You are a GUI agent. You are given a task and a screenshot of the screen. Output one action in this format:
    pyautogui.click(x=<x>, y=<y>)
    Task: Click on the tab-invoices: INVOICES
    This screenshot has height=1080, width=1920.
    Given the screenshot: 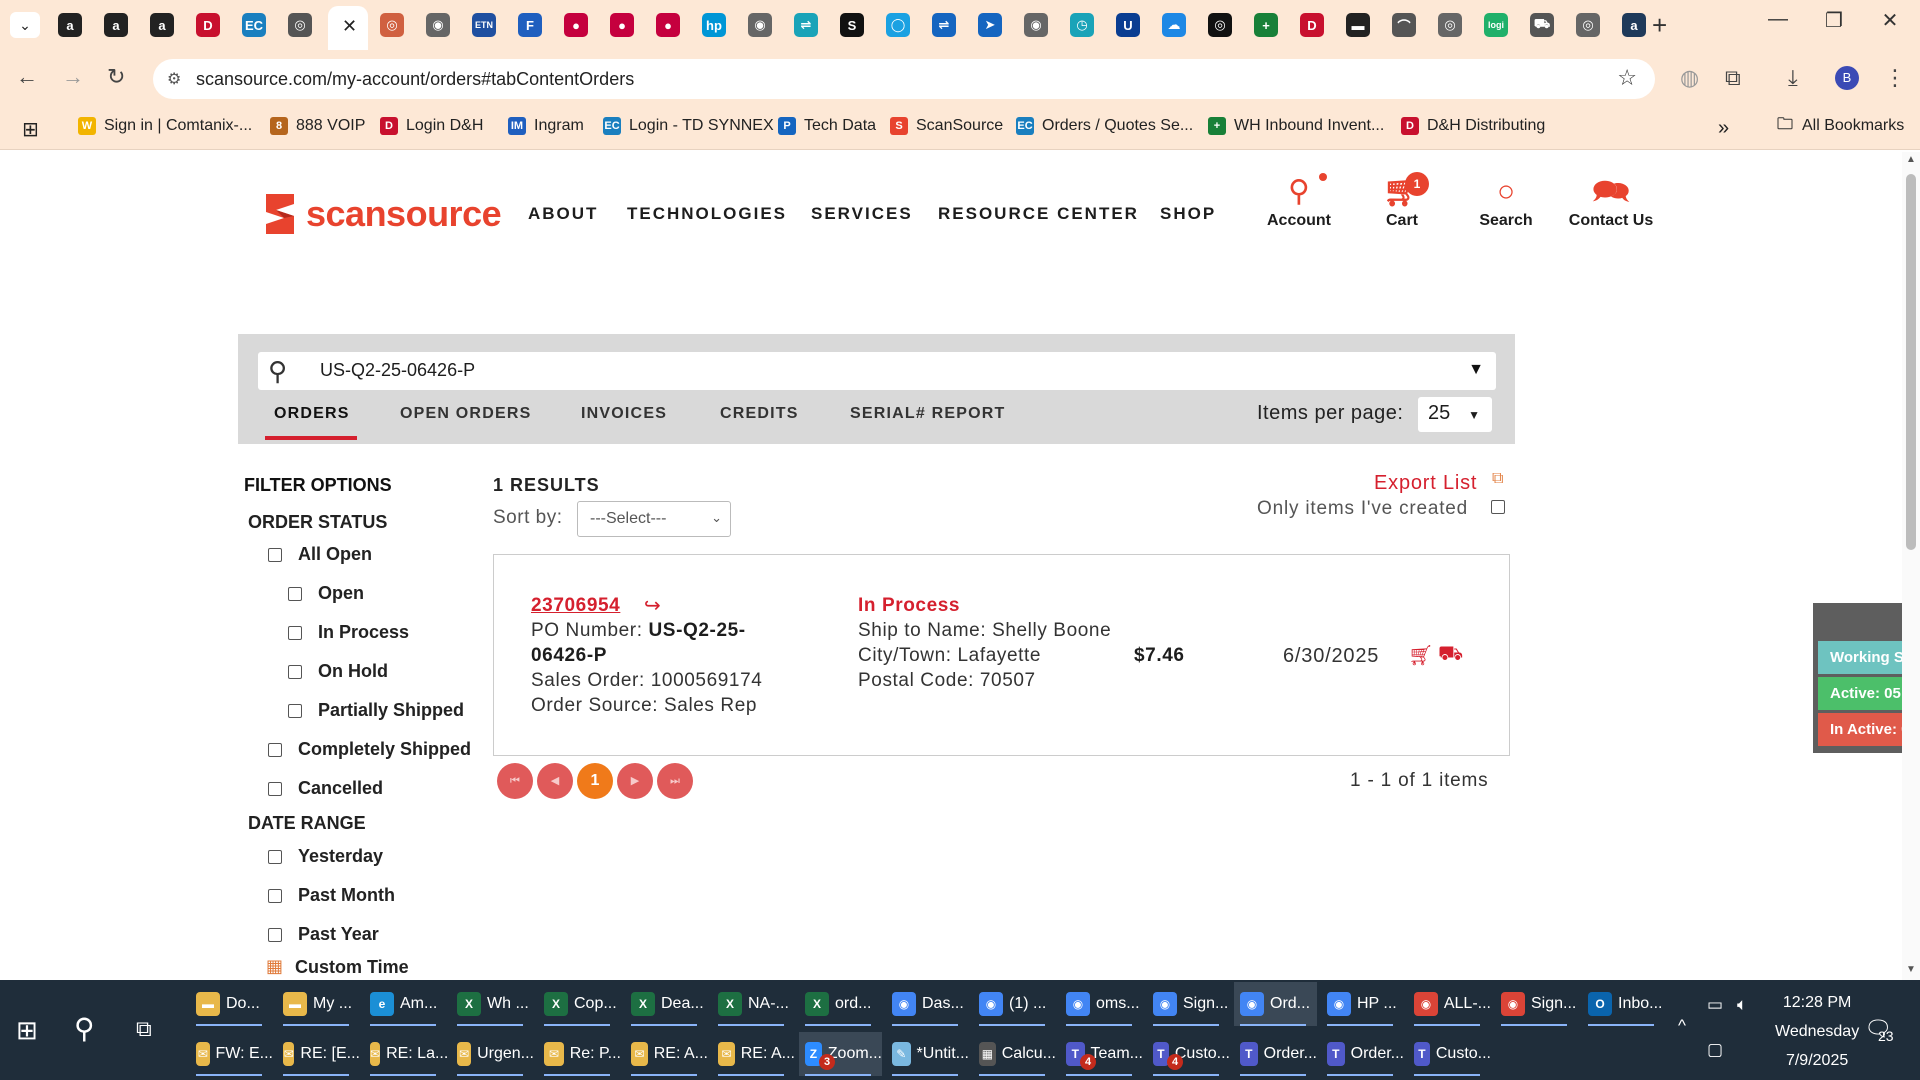 What is the action you would take?
    pyautogui.click(x=624, y=414)
    